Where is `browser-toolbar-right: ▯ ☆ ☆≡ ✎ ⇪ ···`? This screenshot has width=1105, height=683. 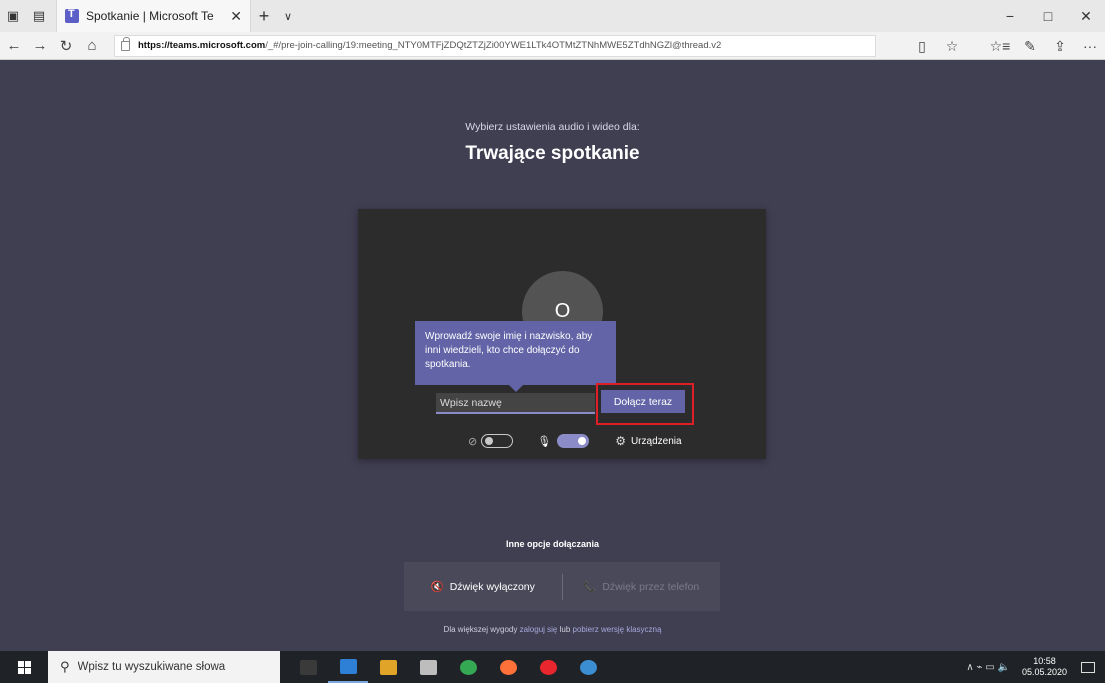 browser-toolbar-right: ▯ ☆ ☆≡ ✎ ⇪ ··· is located at coordinates (1006, 46).